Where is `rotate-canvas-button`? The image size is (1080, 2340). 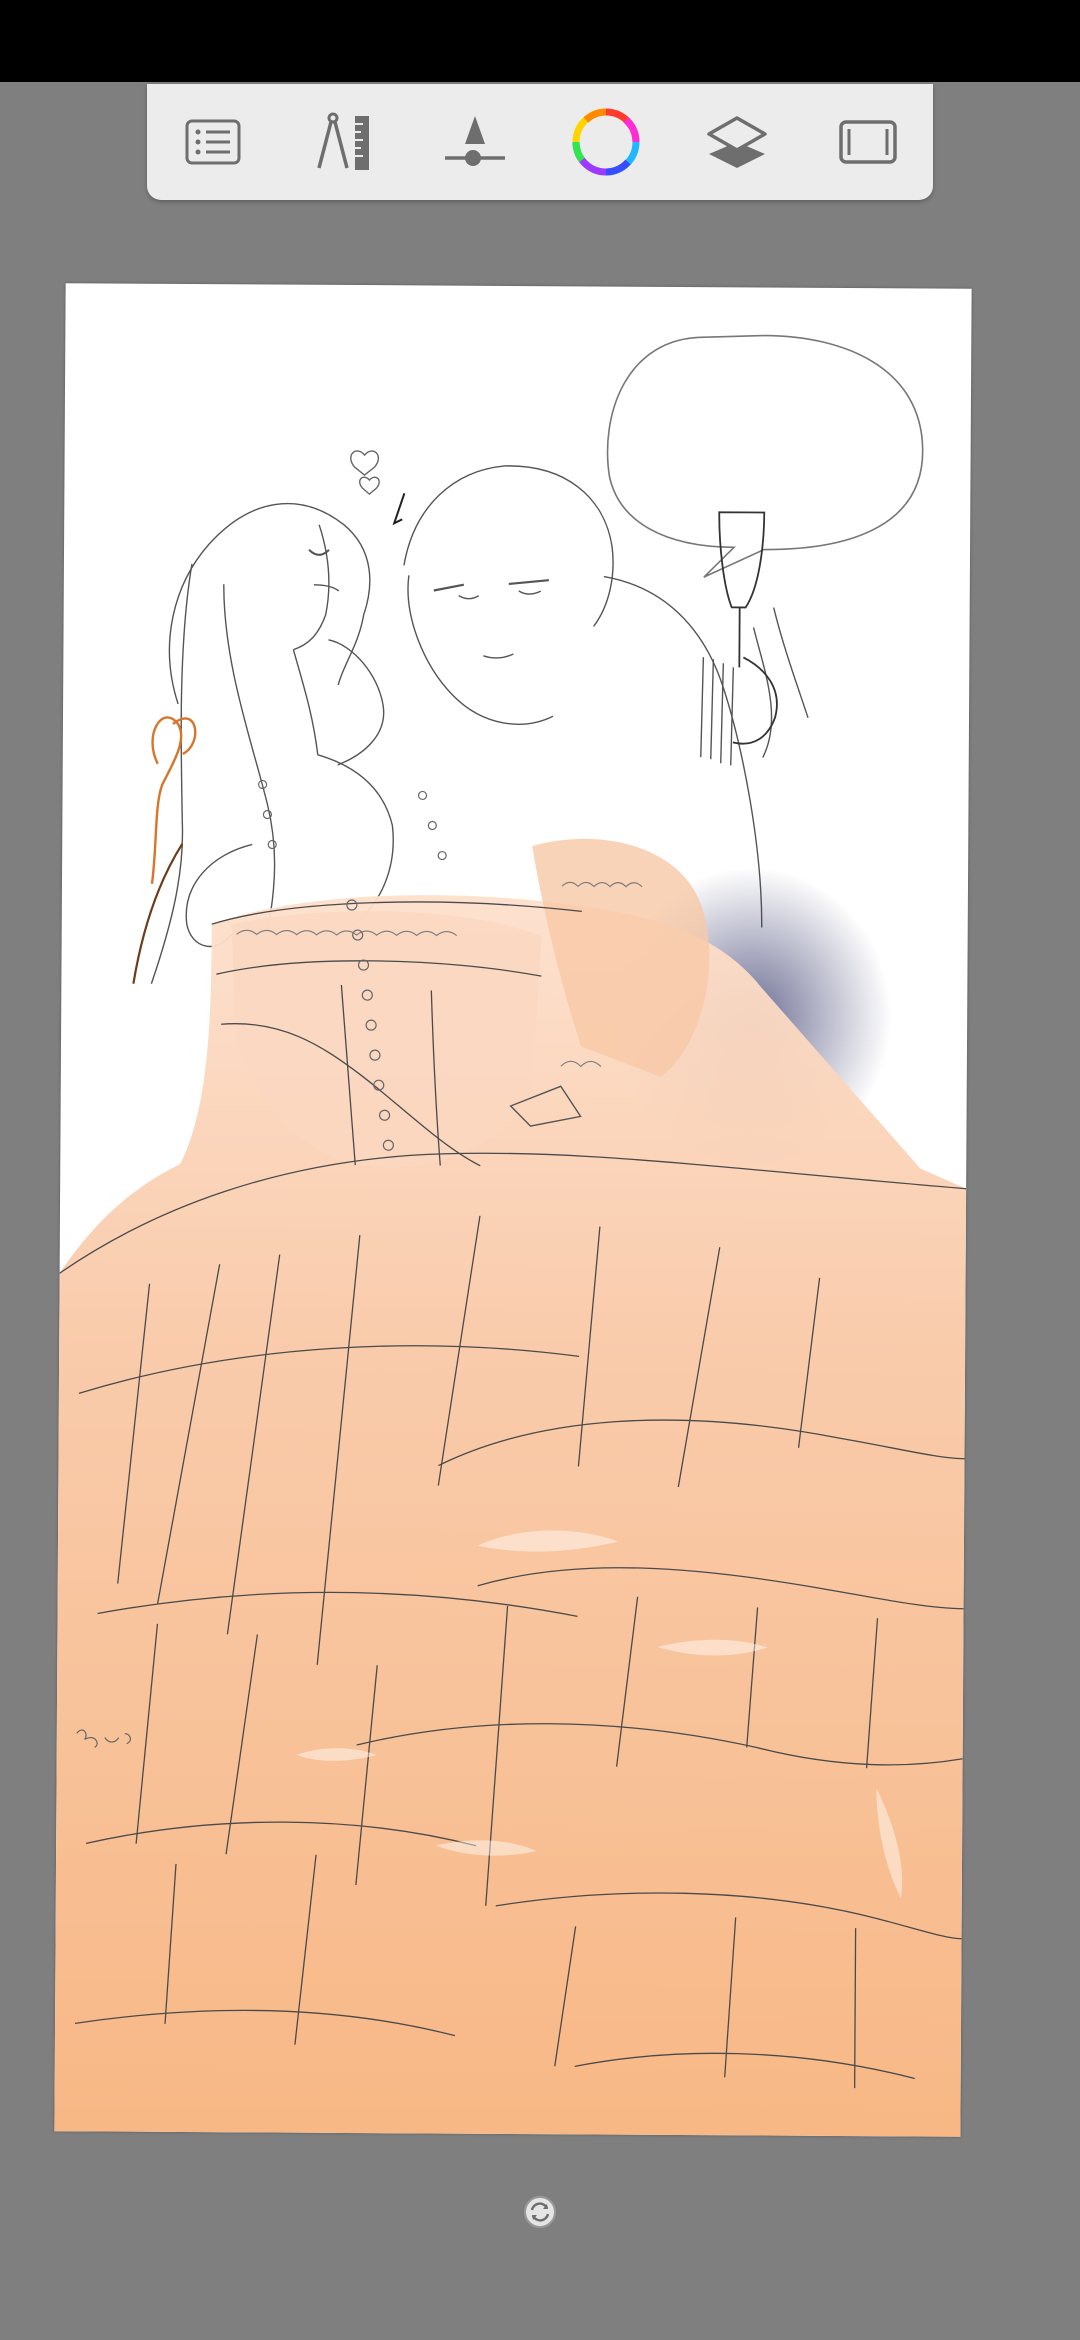
rotate-canvas-button is located at coordinates (540, 2212).